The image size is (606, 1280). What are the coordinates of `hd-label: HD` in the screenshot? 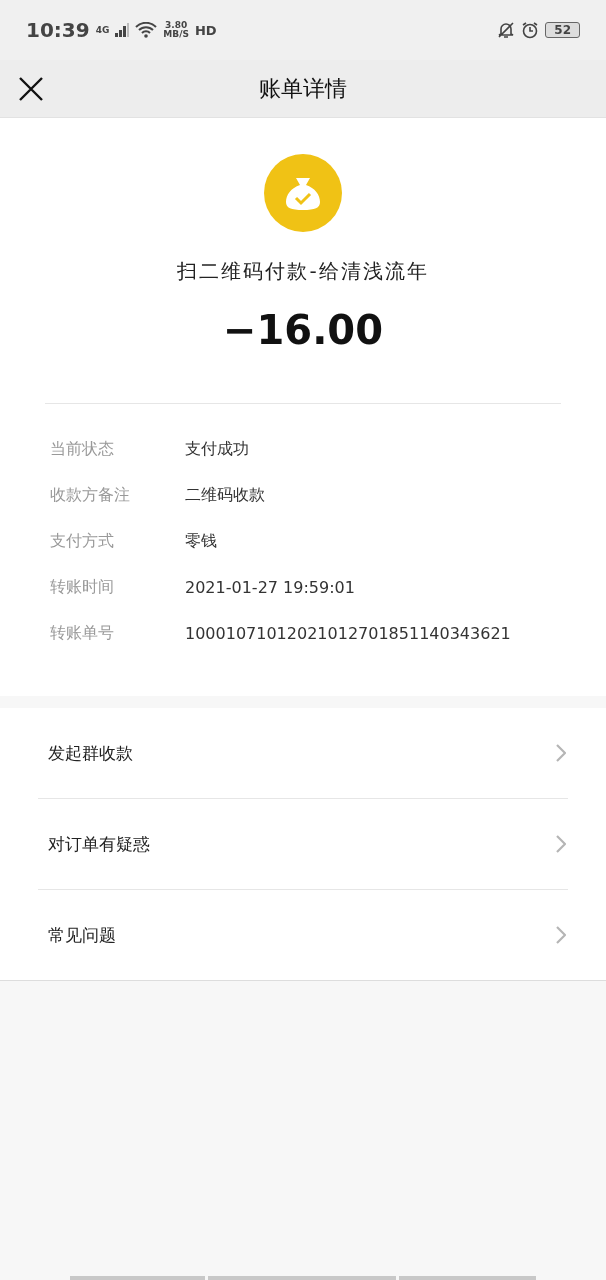 It's located at (205, 30).